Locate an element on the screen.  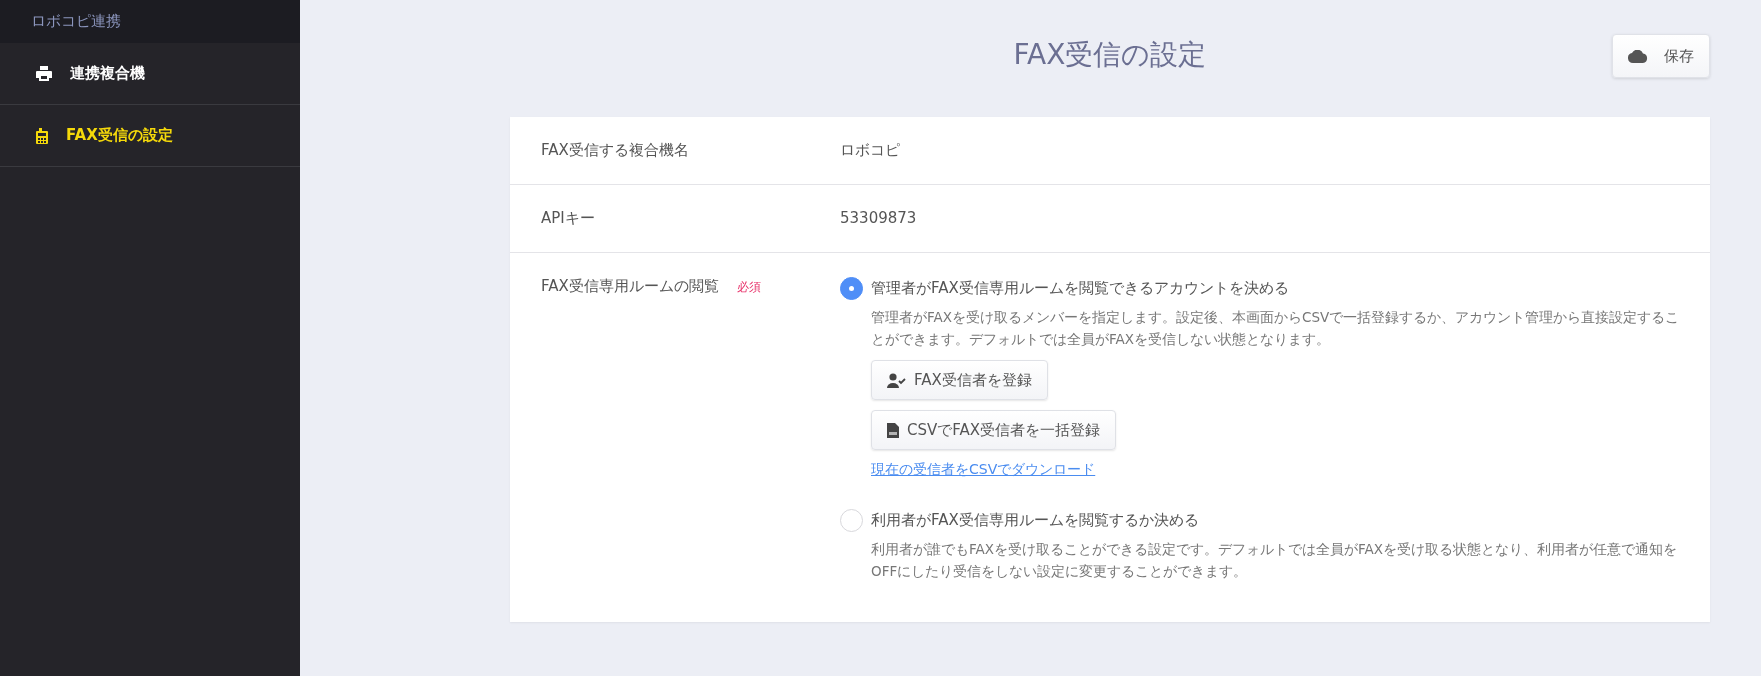
option-description: 利用者が誰でもFAXを受け取ることができる設定です。デフォルトでは全員がFAXを受け取る状態となり、利用者が任意で通知をOFFにしたり受信をしない設定に変更することができます。 is located at coordinates (1275, 560).